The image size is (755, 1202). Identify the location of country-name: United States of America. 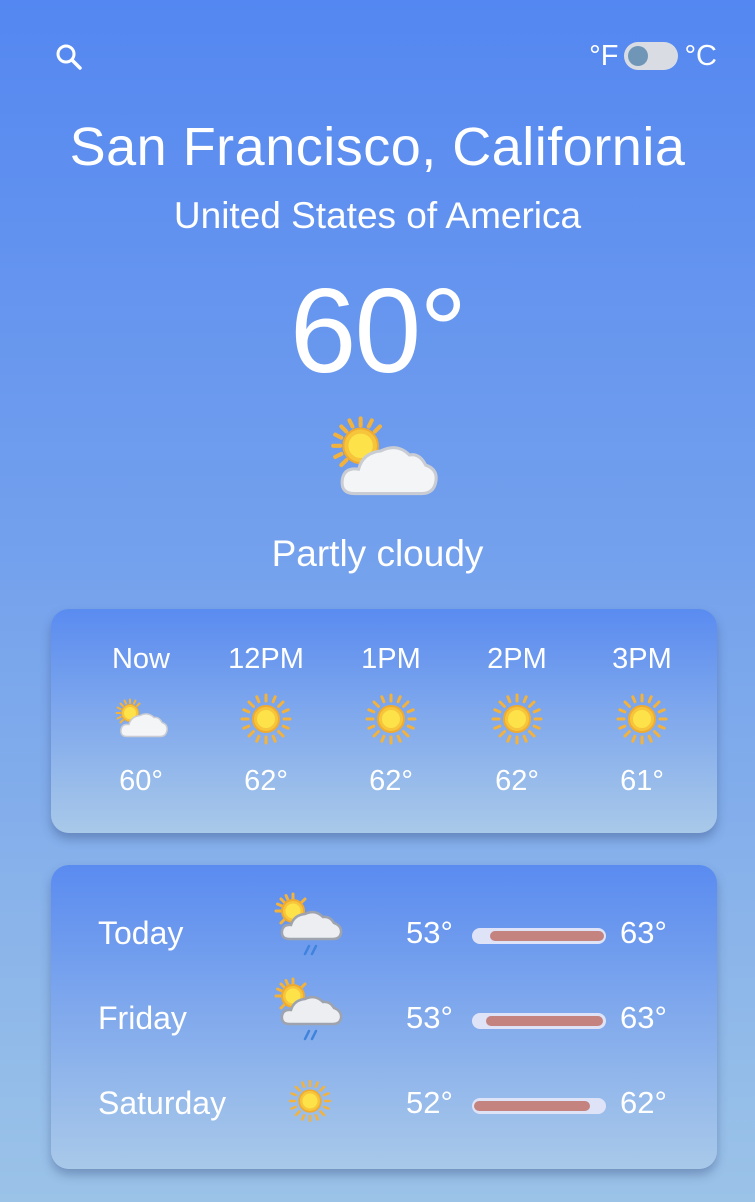
(377, 215).